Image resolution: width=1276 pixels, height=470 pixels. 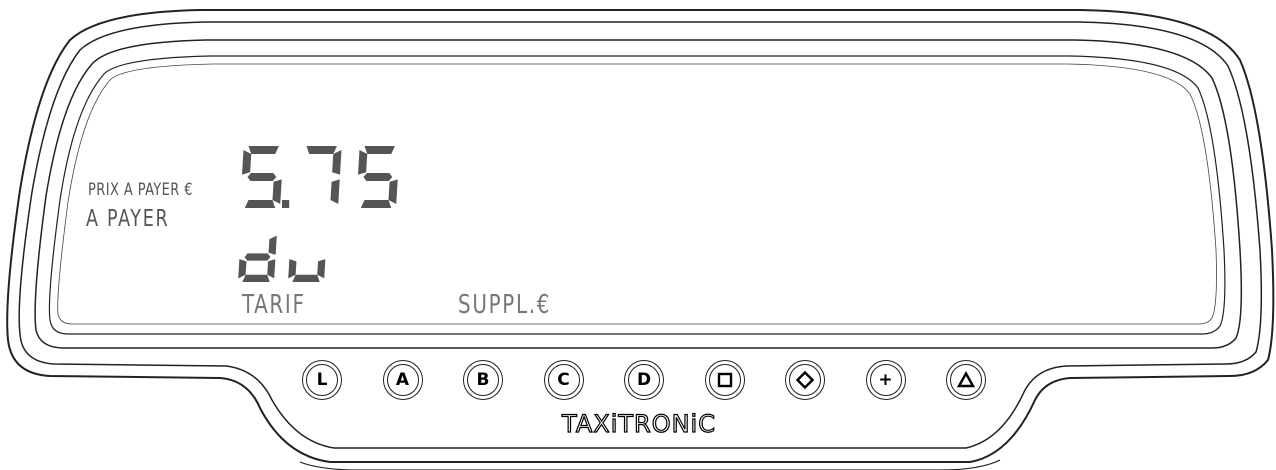 What do you see at coordinates (307, 270) in the screenshot?
I see `digit-u` at bounding box center [307, 270].